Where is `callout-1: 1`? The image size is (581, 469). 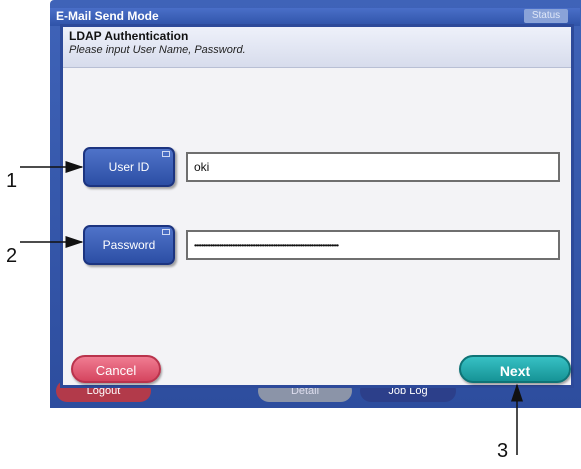
callout-1: 1 is located at coordinates (12, 181).